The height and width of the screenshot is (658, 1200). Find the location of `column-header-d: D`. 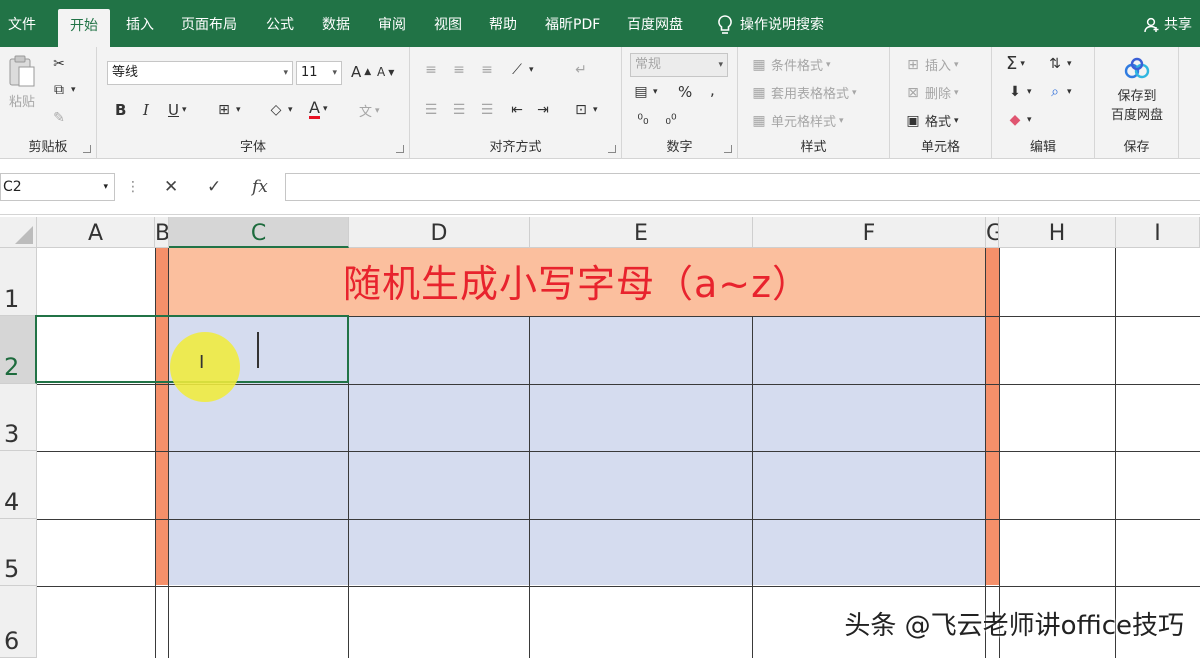

column-header-d: D is located at coordinates (439, 232).